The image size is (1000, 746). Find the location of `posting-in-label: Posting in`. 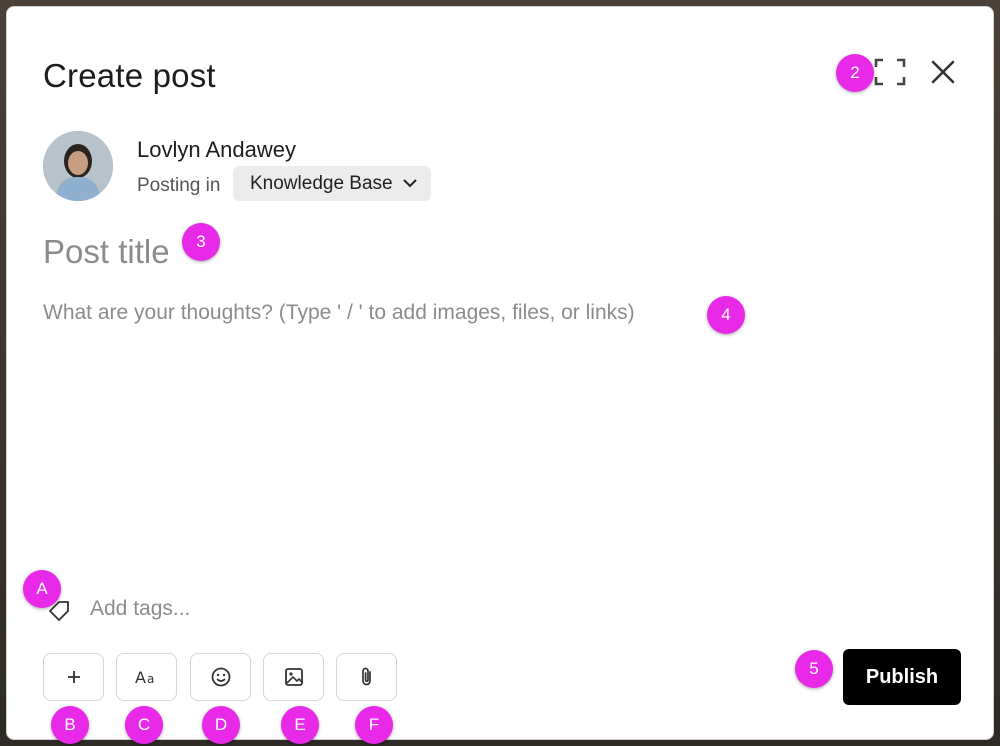

posting-in-label: Posting in is located at coordinates (179, 185).